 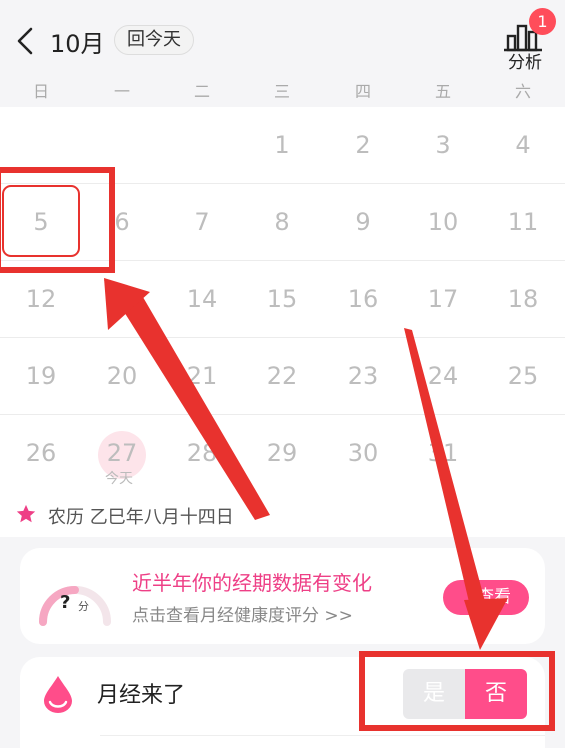 I want to click on calendar-day: 21, so click(x=202, y=376).